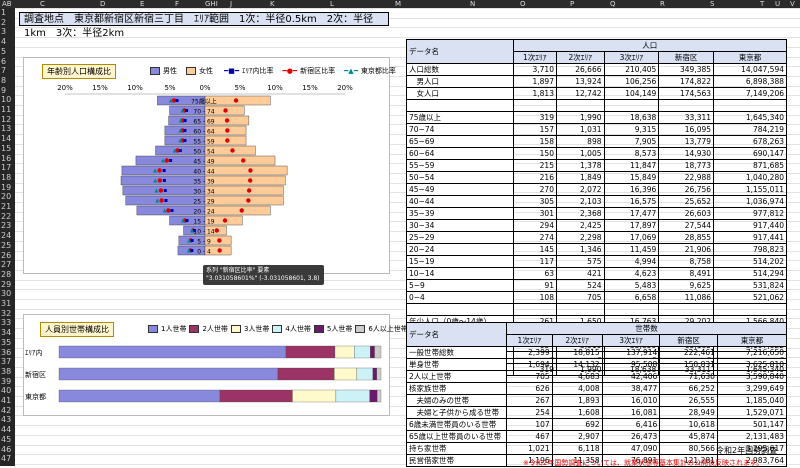  I want to click on column-header-T: T, so click(762, 4).